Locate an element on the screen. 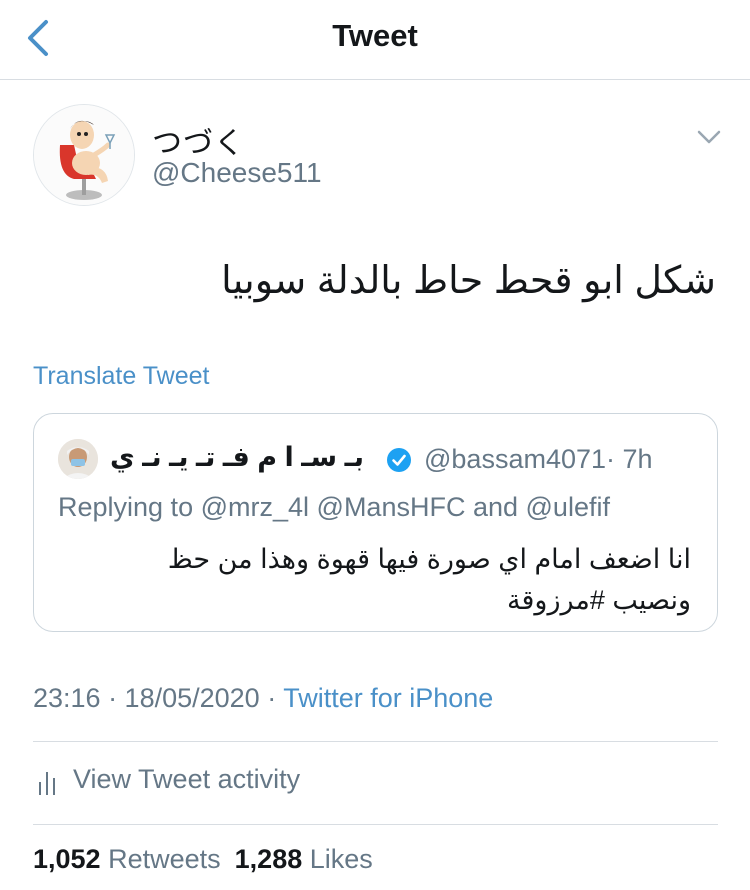 The height and width of the screenshot is (890, 750). person-avatar-icon is located at coordinates (78, 459).